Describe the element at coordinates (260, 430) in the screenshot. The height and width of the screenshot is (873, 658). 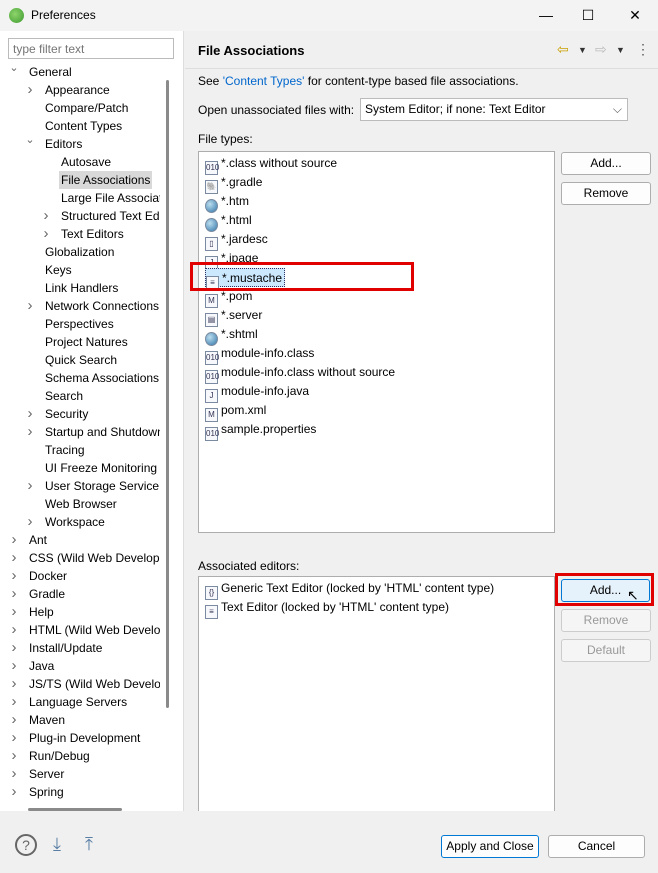
I see `list-item: 010 sample.properties` at that location.